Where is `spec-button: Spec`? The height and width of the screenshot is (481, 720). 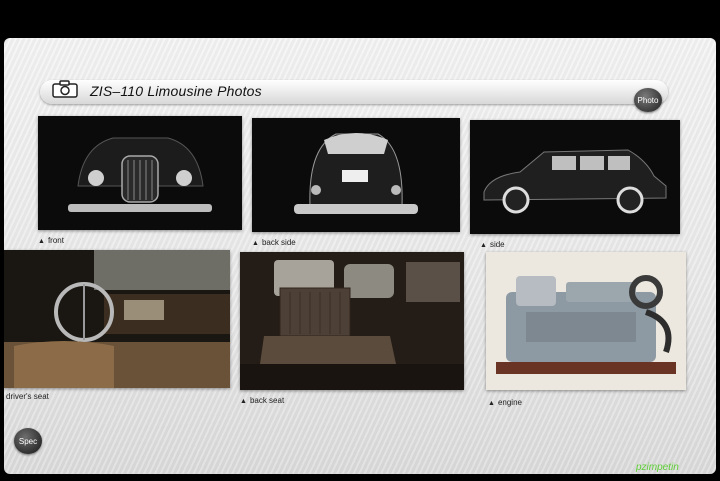
spec-button: Spec is located at coordinates (28, 441).